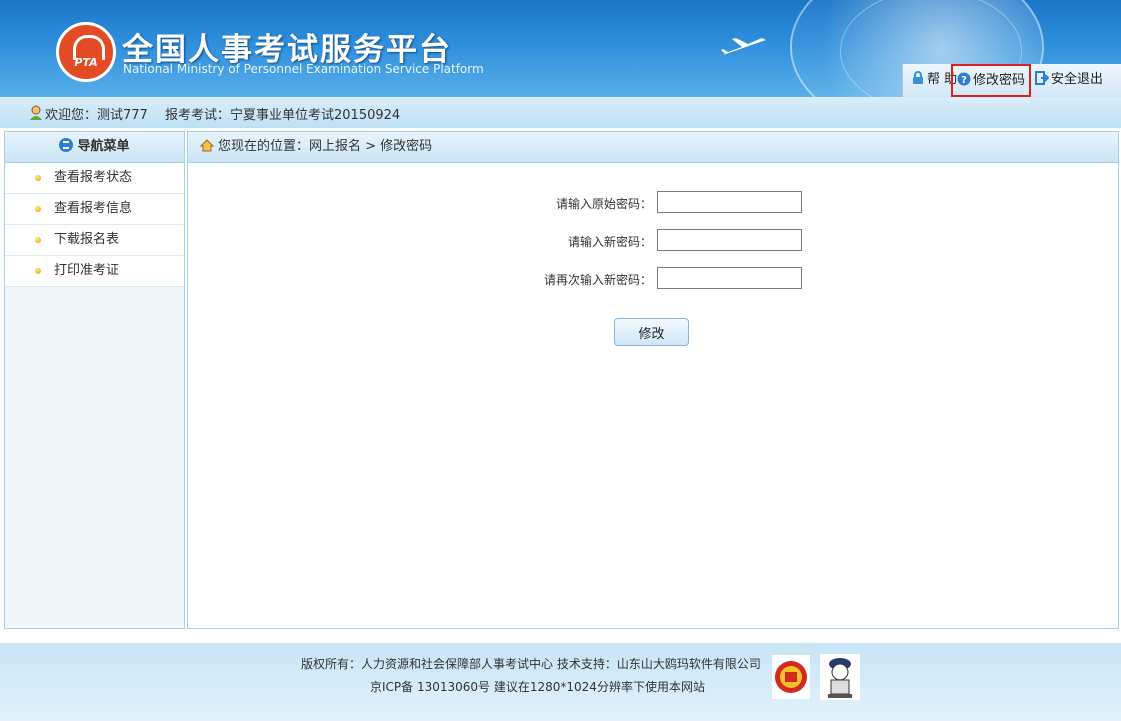  Describe the element at coordinates (840, 677) in the screenshot. I see `cyber-police-icon` at that location.